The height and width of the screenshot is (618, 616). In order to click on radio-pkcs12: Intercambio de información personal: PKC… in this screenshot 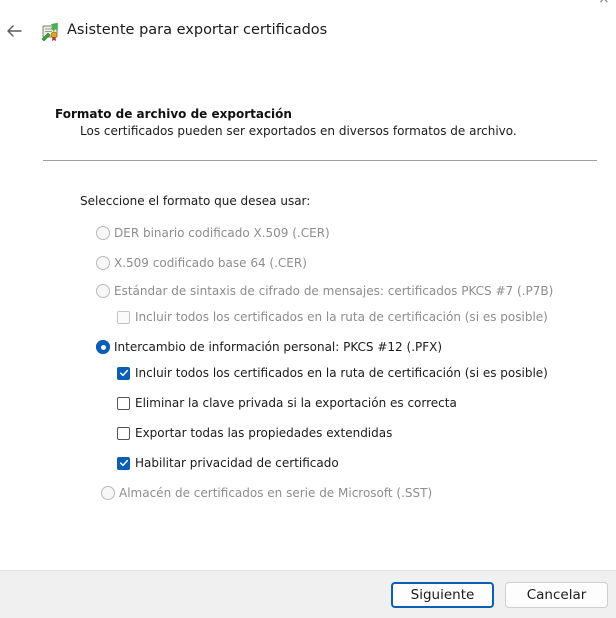, I will do `click(269, 347)`.